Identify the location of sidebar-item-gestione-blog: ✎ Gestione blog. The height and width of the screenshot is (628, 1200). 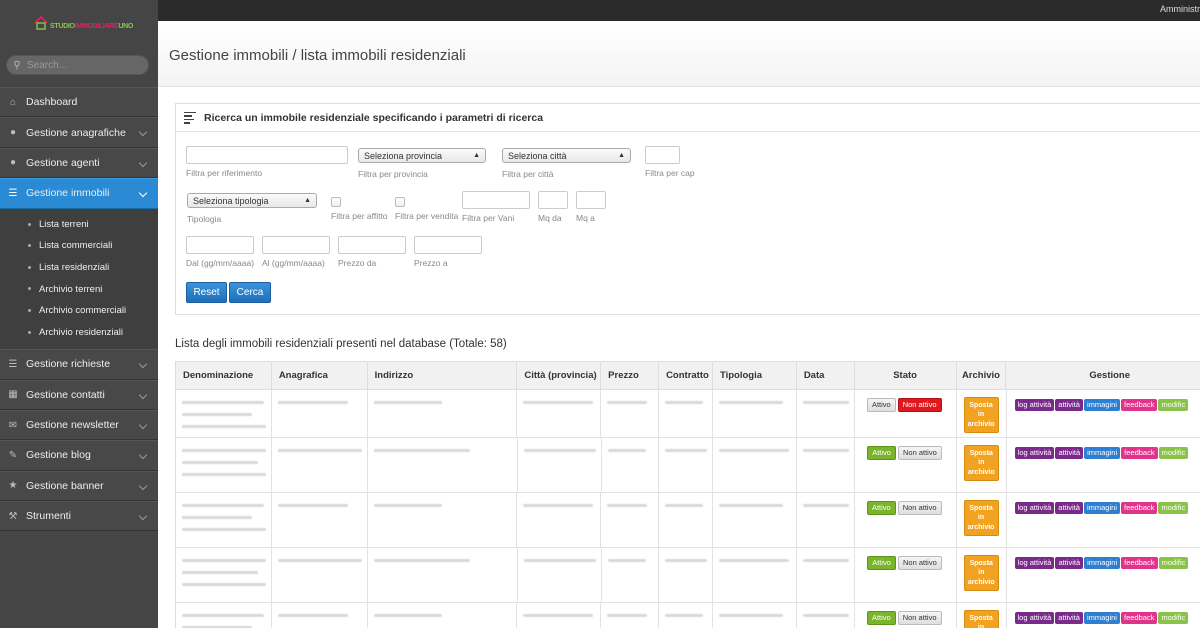
(79, 455).